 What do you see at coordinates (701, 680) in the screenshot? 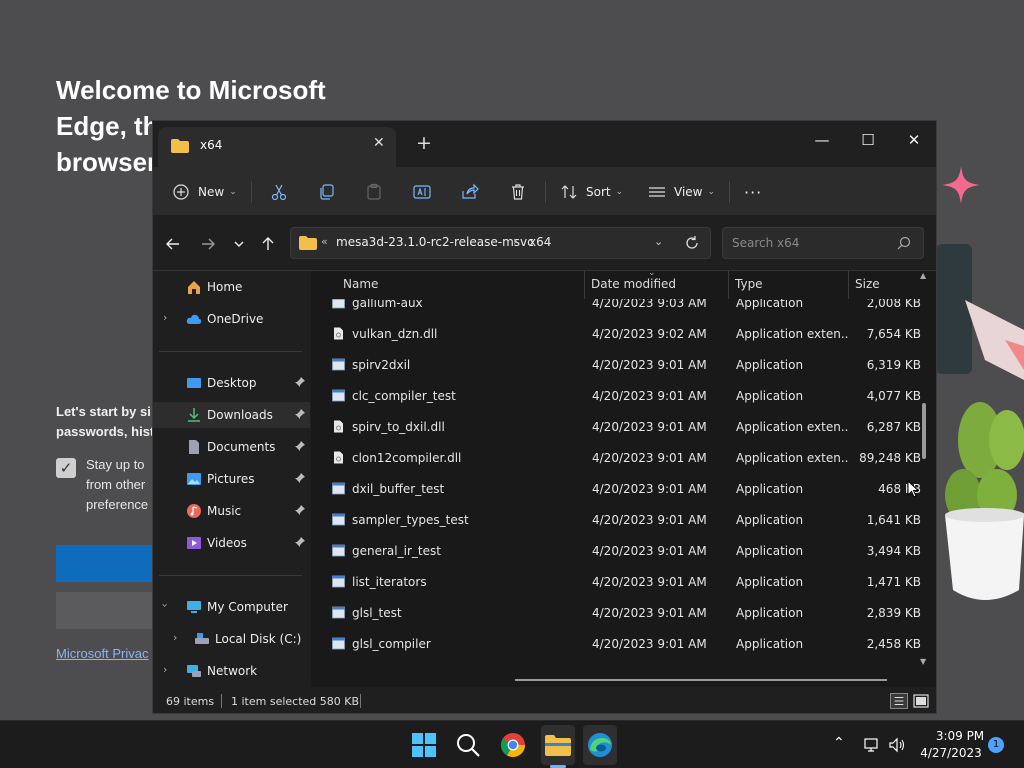
I see `horizontal-scrollbar-thumb` at bounding box center [701, 680].